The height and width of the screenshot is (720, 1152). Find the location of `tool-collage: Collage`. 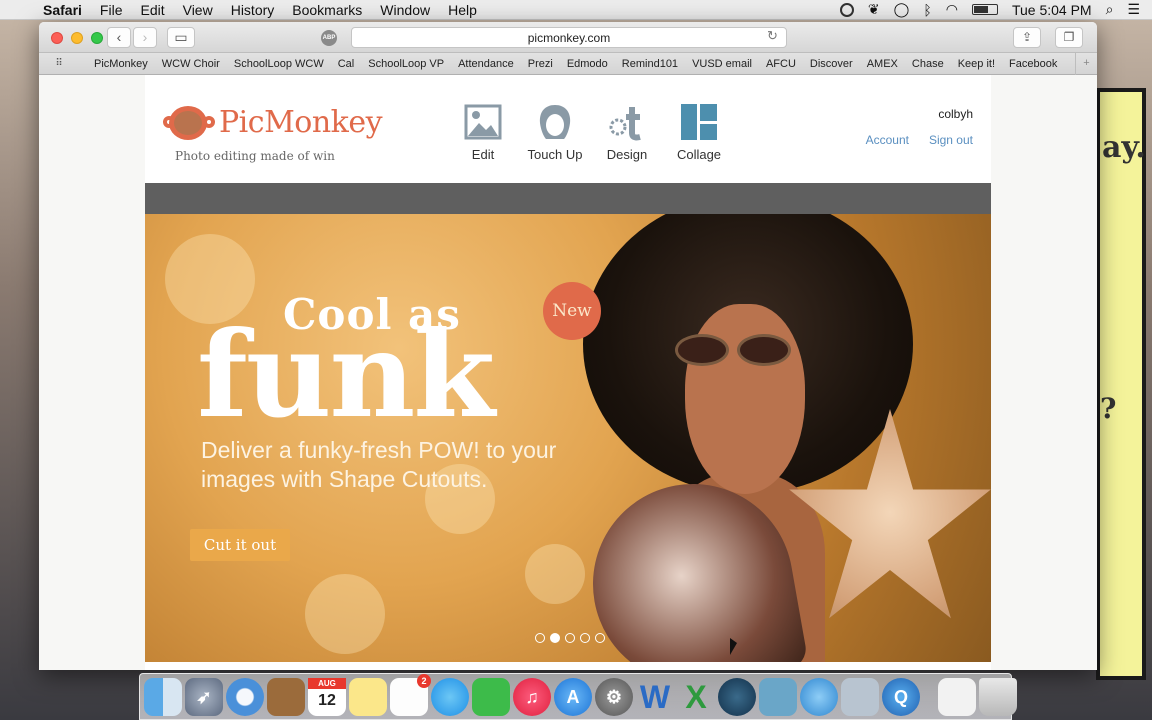

tool-collage: Collage is located at coordinates (699, 132).